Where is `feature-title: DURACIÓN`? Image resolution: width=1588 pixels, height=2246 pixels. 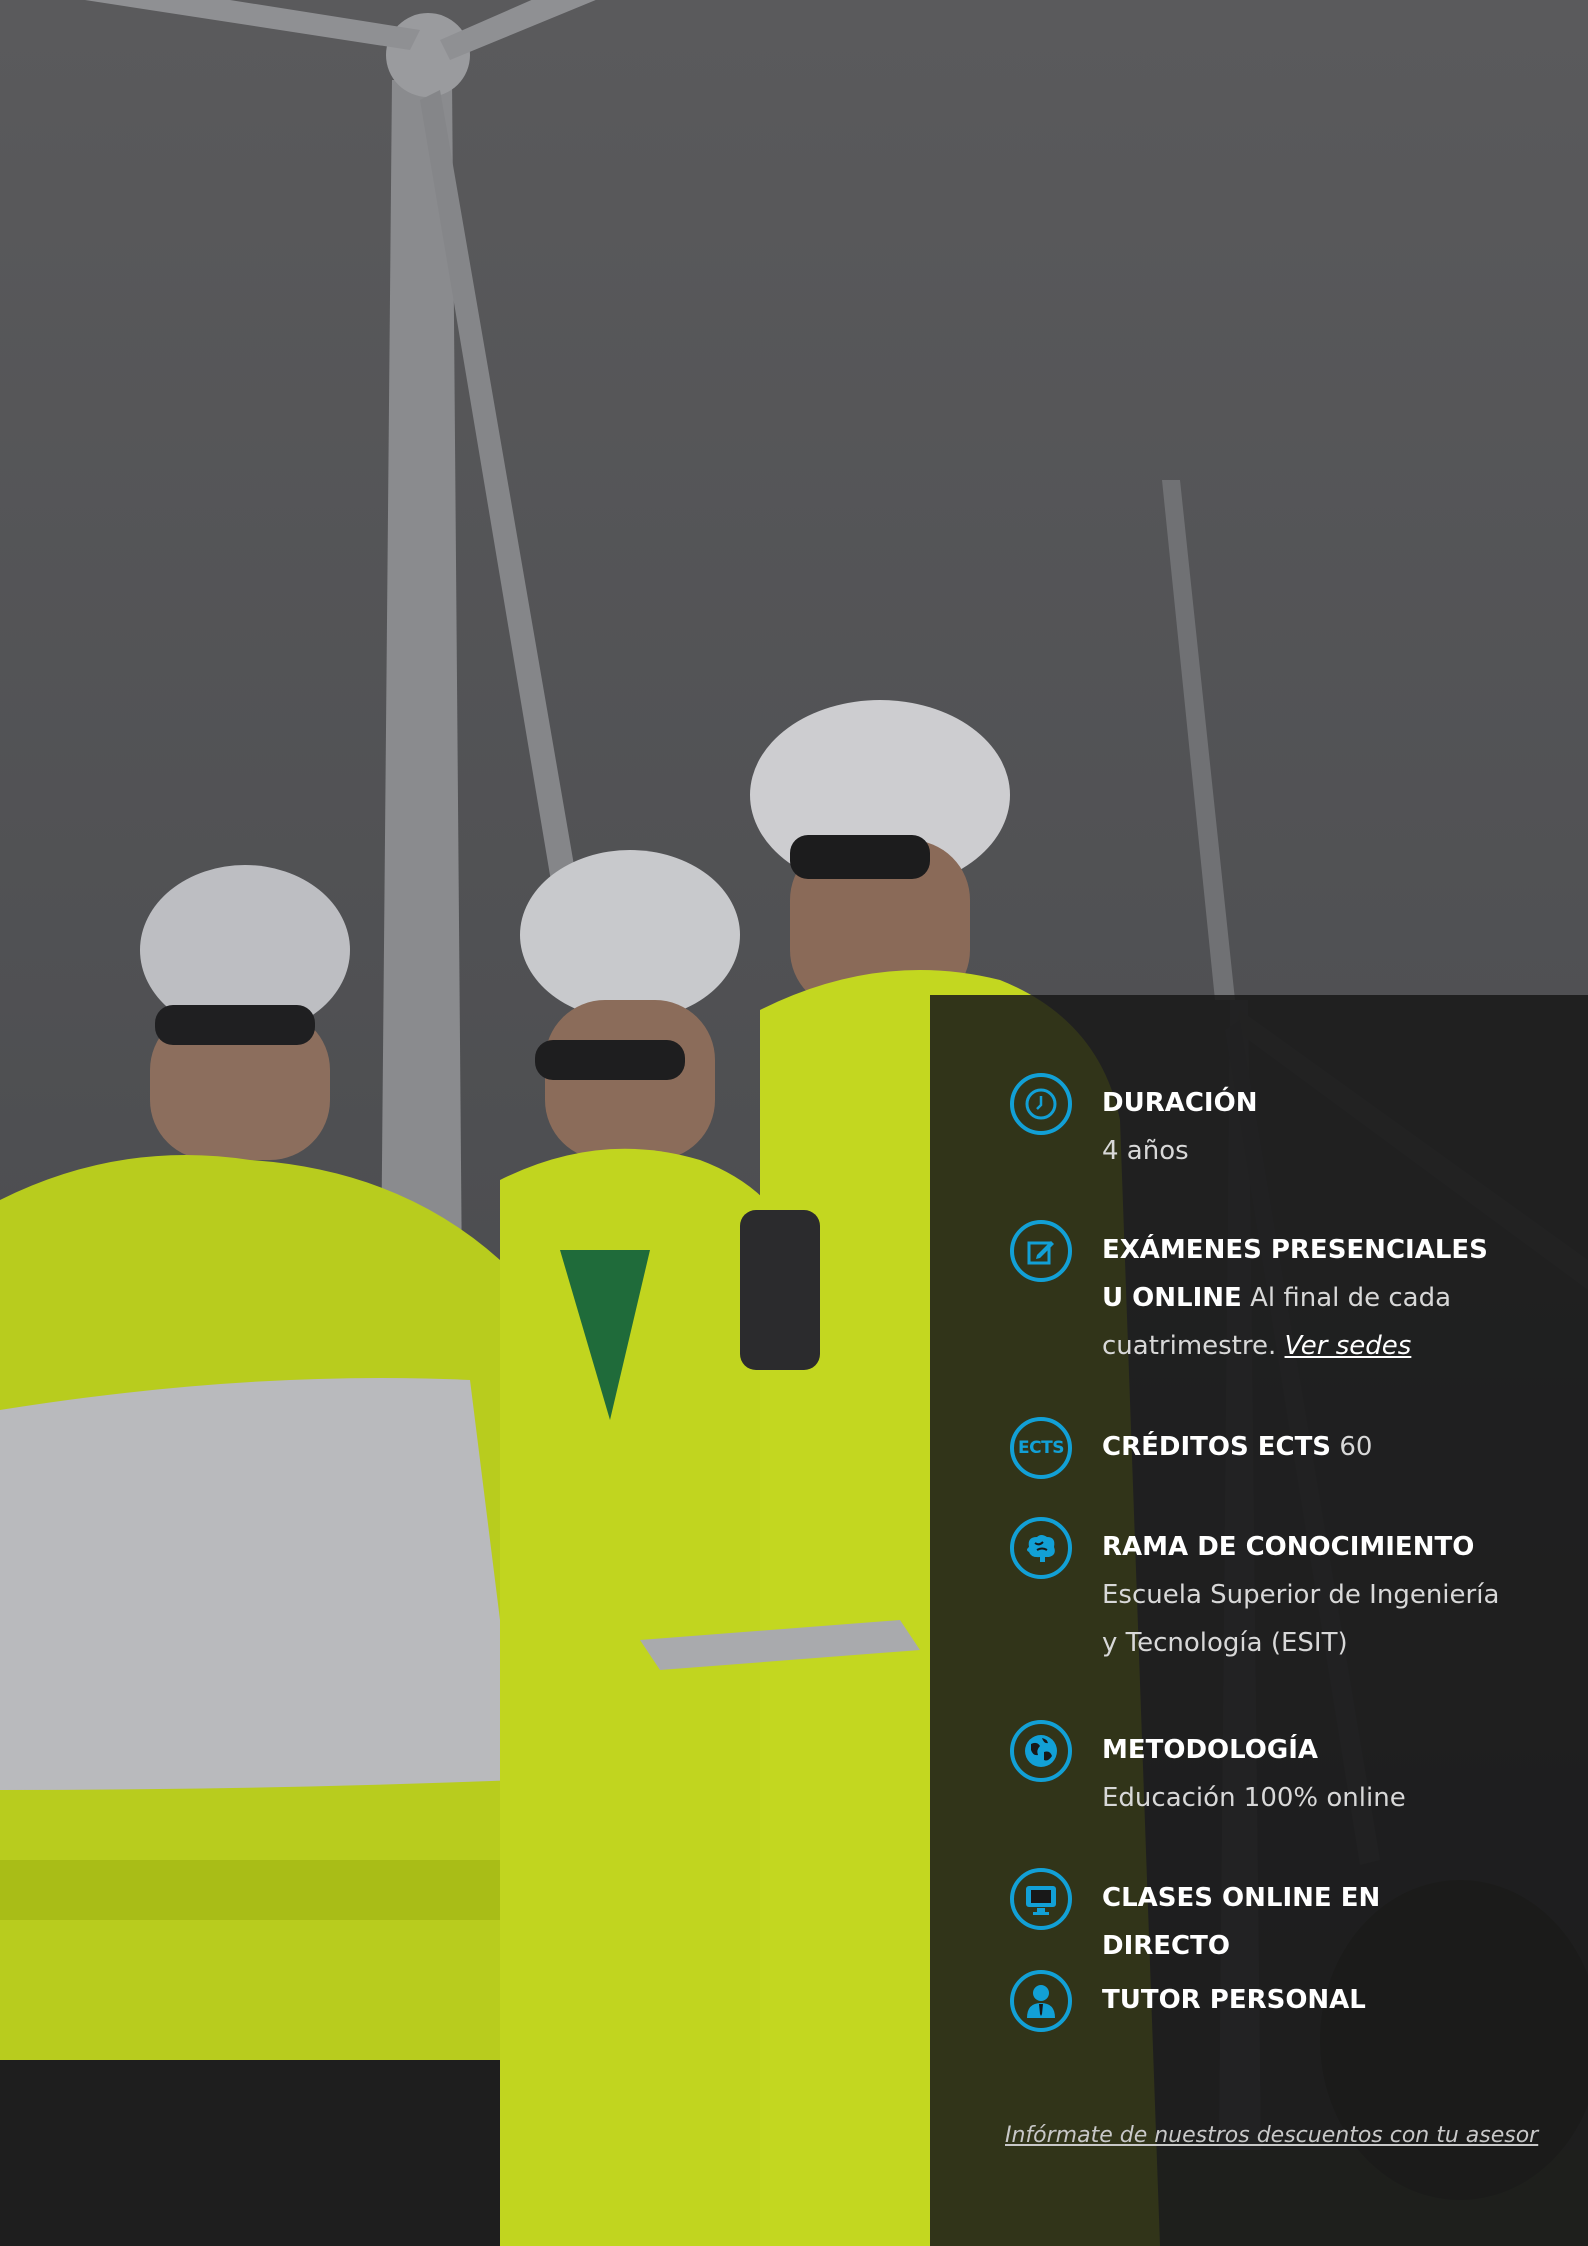 feature-title: DURACIÓN is located at coordinates (1180, 1103).